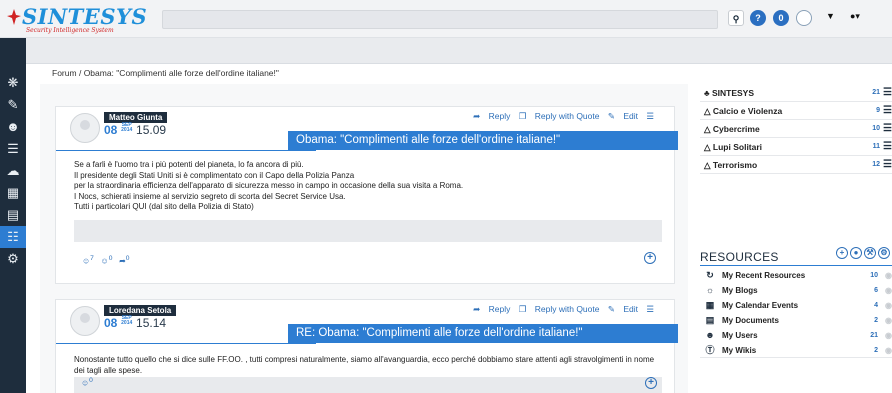 The width and height of the screenshot is (892, 393). I want to click on book-icon: ▤, so click(13, 215).